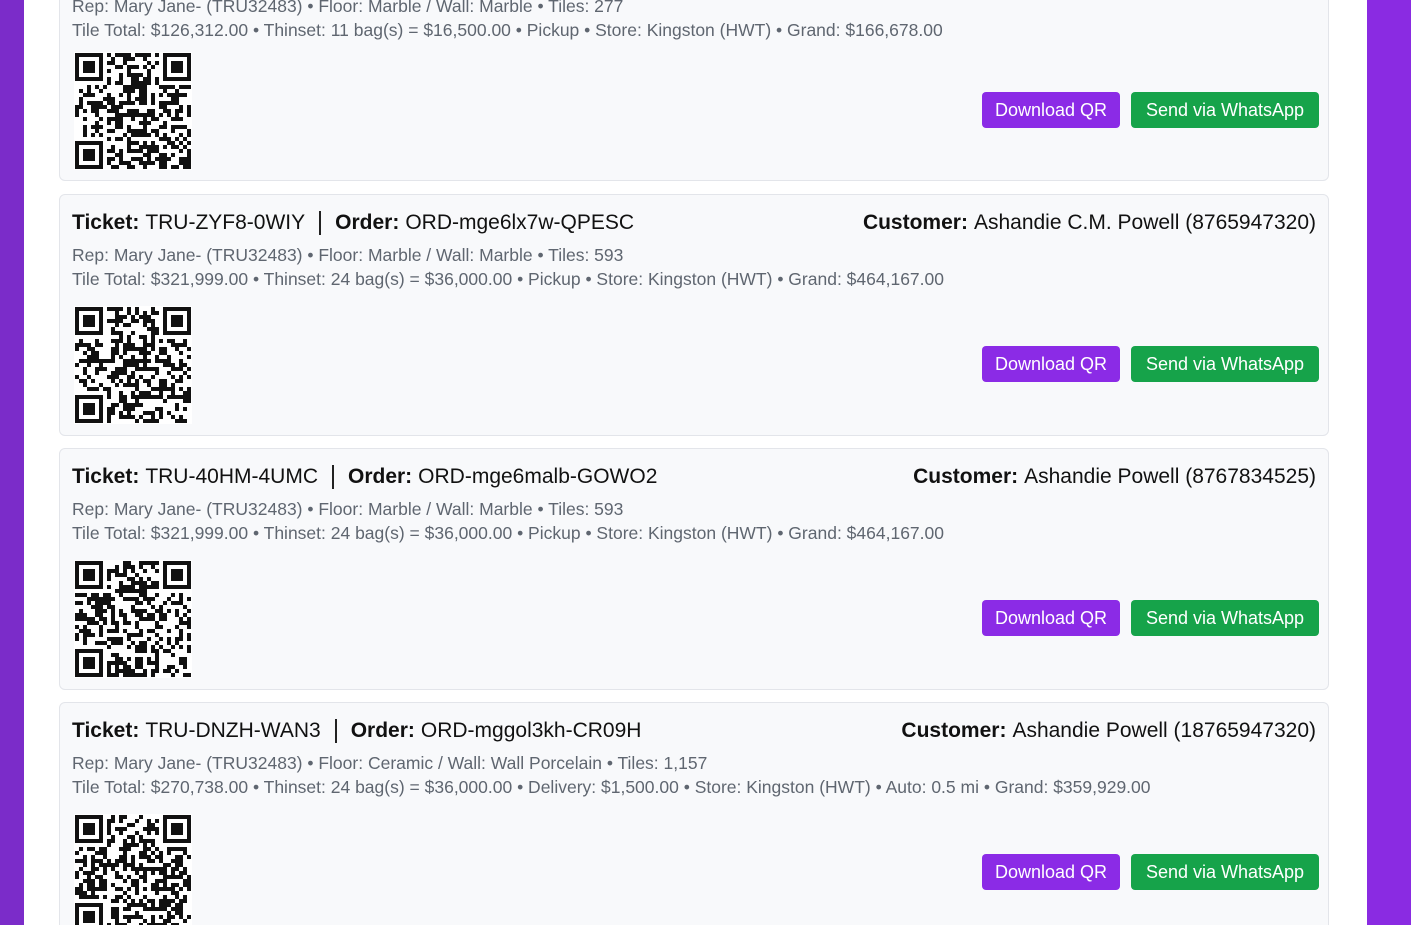 The height and width of the screenshot is (925, 1411). Describe the element at coordinates (233, 730) in the screenshot. I see `ticket-id: TRU-DNZH-WAN3` at that location.